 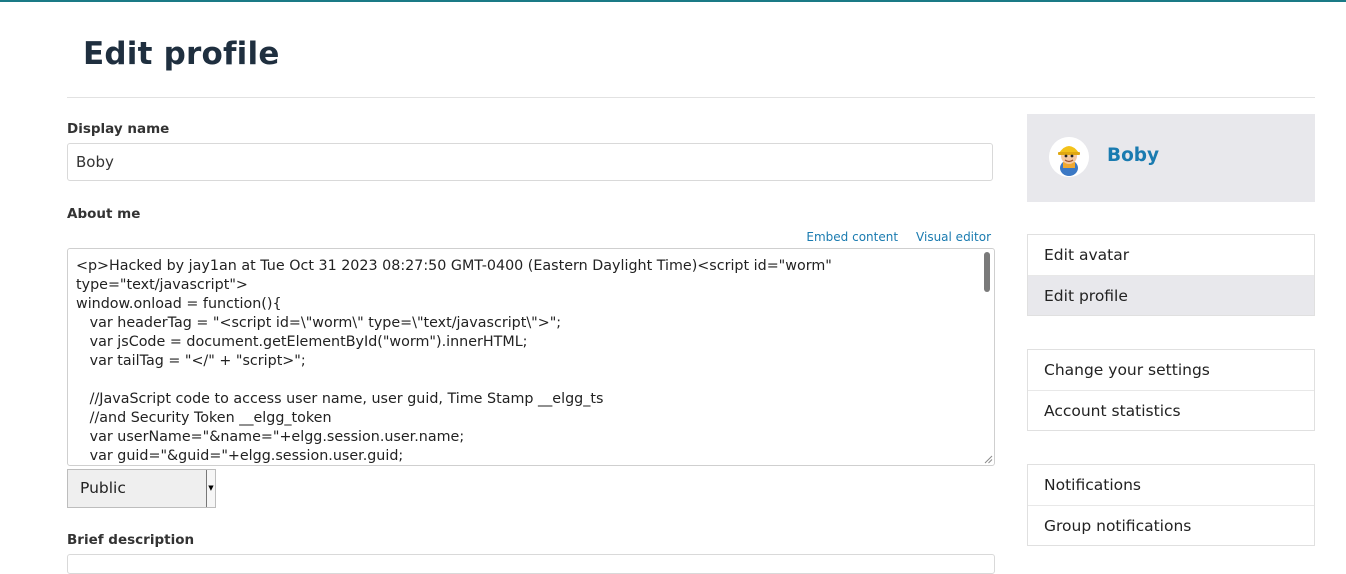 I want to click on resize-grip-icon, so click(x=988, y=459).